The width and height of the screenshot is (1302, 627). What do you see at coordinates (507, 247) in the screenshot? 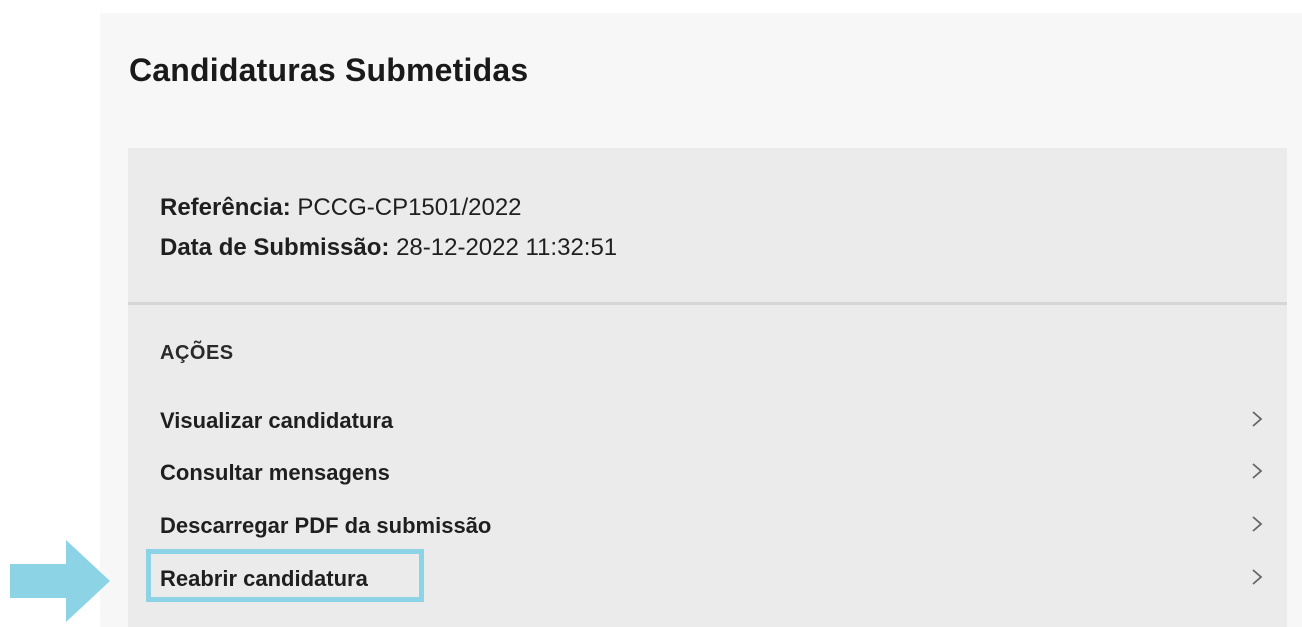
I see `submission-date-value: 28-12-2022 11:32:51` at bounding box center [507, 247].